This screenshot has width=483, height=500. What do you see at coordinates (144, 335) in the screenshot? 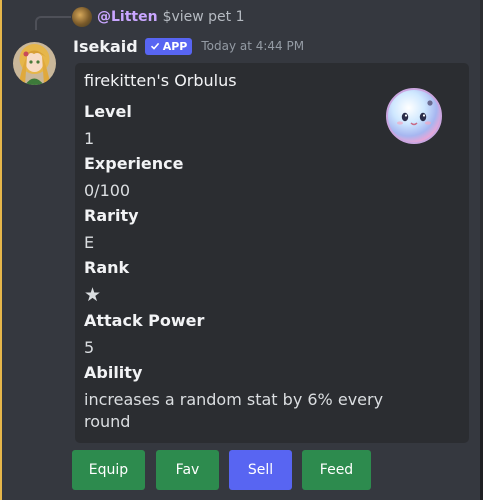
I see `field-attack-power: Attack Power 5` at bounding box center [144, 335].